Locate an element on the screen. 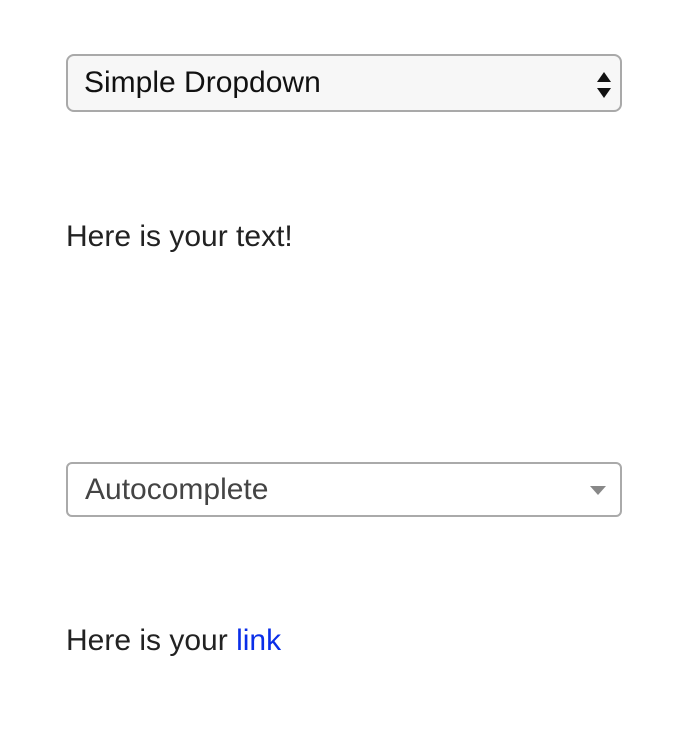  caret-down-icon is located at coordinates (598, 490).